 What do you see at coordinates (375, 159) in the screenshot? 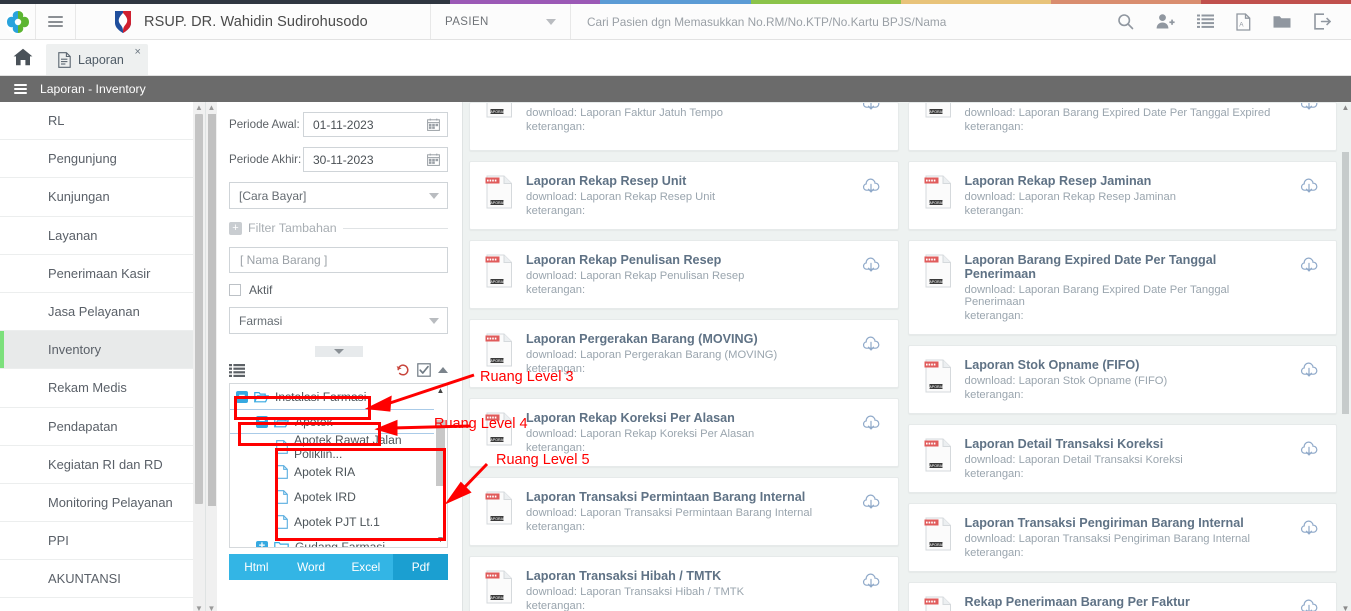
I see `periode-akhir-input: 30-11-2023` at bounding box center [375, 159].